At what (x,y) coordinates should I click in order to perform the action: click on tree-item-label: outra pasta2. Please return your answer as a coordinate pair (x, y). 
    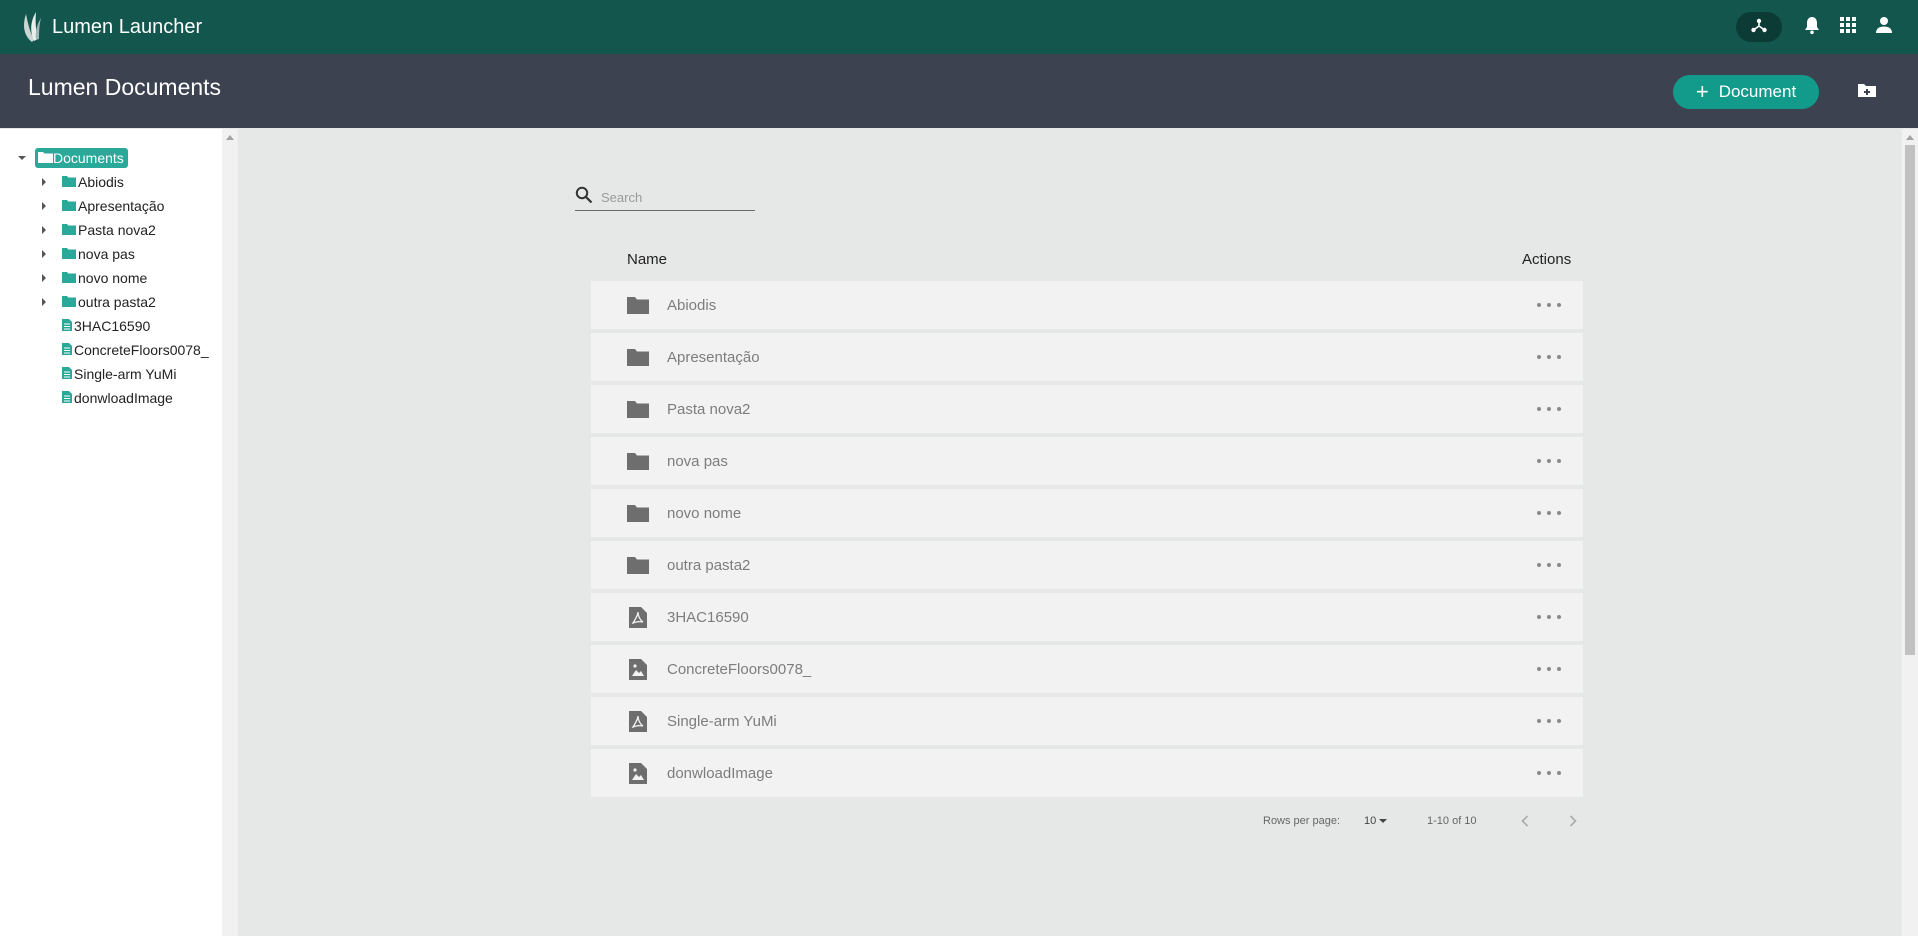
    Looking at the image, I should click on (117, 302).